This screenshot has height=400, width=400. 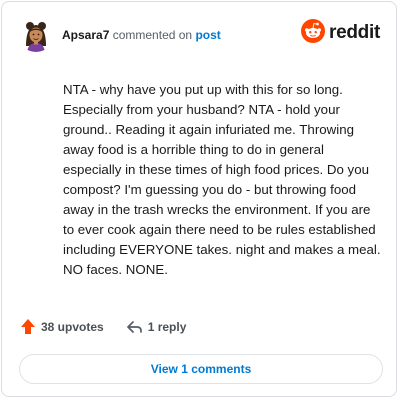 I want to click on comment-byline: Apsara7 commented on post, so click(x=141, y=35).